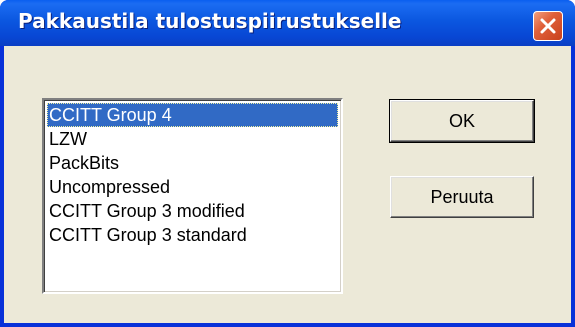  What do you see at coordinates (210, 21) in the screenshot?
I see `window-title: Pakkaustila tulostuspiirustukselle` at bounding box center [210, 21].